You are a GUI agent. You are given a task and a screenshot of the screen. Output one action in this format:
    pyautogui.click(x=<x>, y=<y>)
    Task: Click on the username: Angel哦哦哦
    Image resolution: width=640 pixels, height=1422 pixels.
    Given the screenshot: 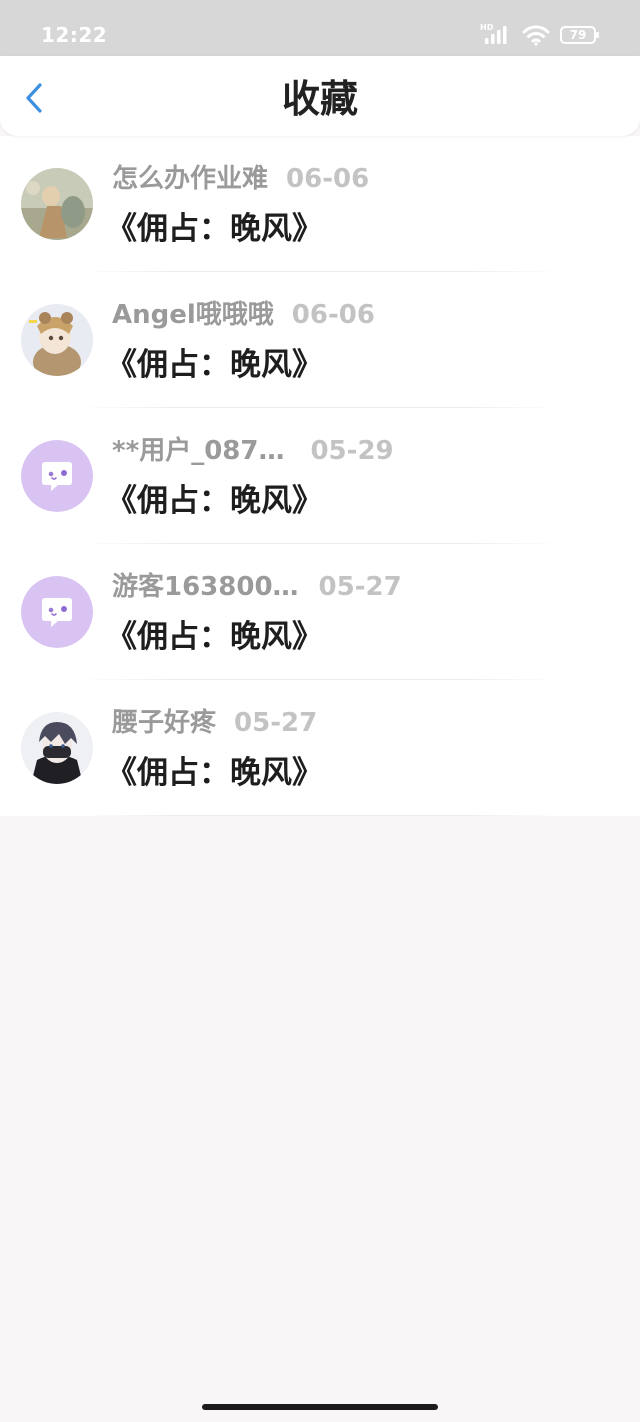 What is the action you would take?
    pyautogui.click(x=193, y=315)
    